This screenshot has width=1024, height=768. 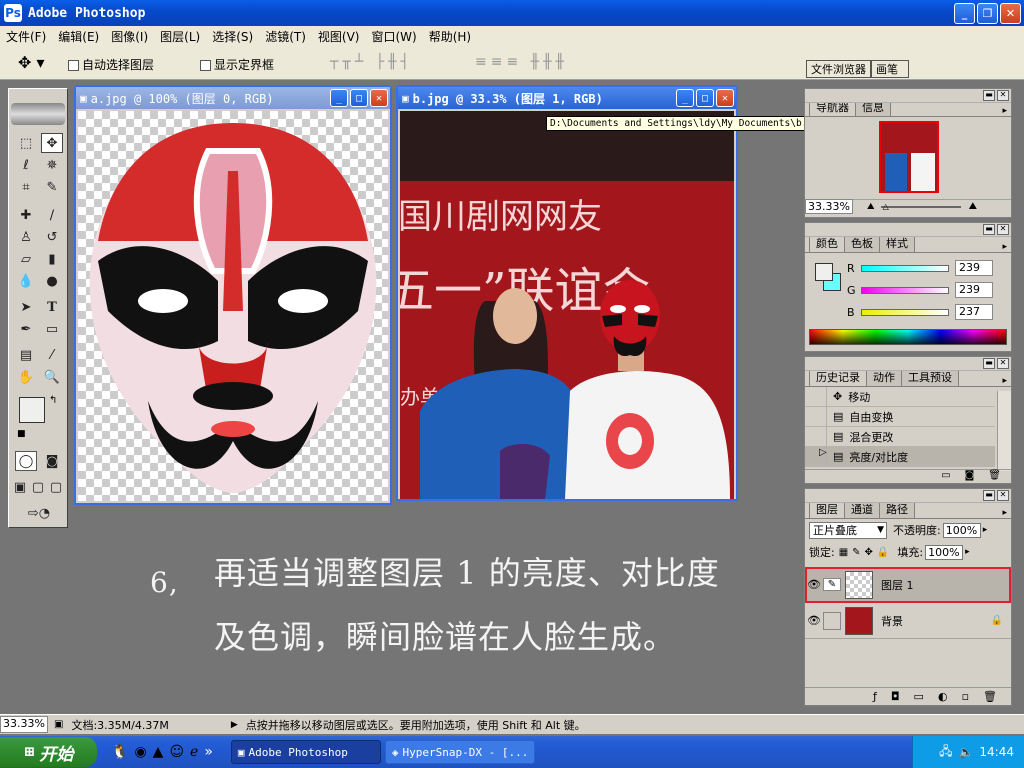 What do you see at coordinates (685, 98) in the screenshot?
I see `doc-b-minimize-button: _` at bounding box center [685, 98].